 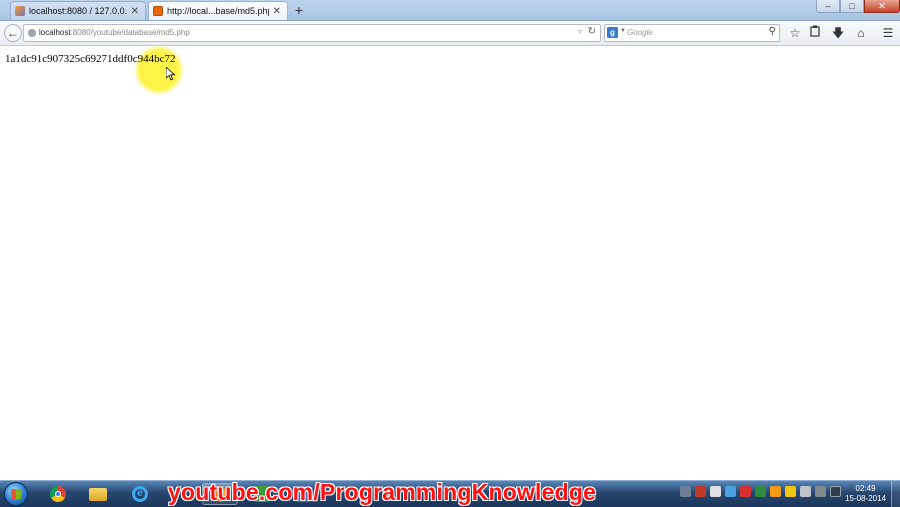 I want to click on back-button: ←, so click(x=13, y=33).